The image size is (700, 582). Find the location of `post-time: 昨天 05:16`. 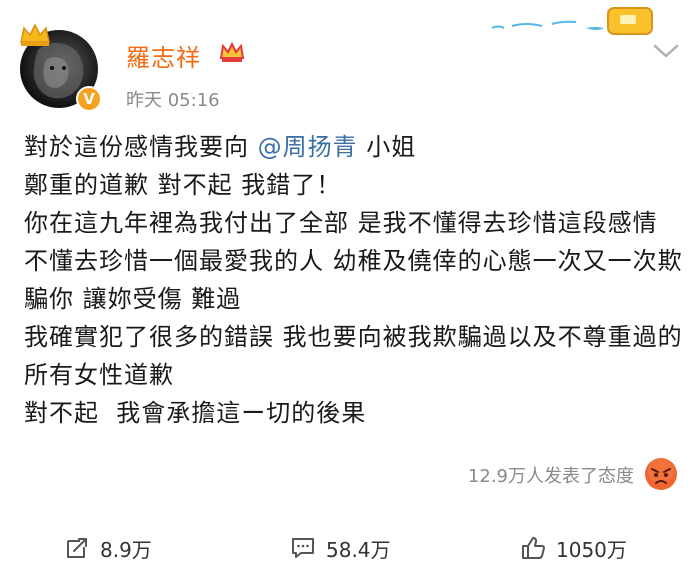

post-time: 昨天 05:16 is located at coordinates (173, 100).